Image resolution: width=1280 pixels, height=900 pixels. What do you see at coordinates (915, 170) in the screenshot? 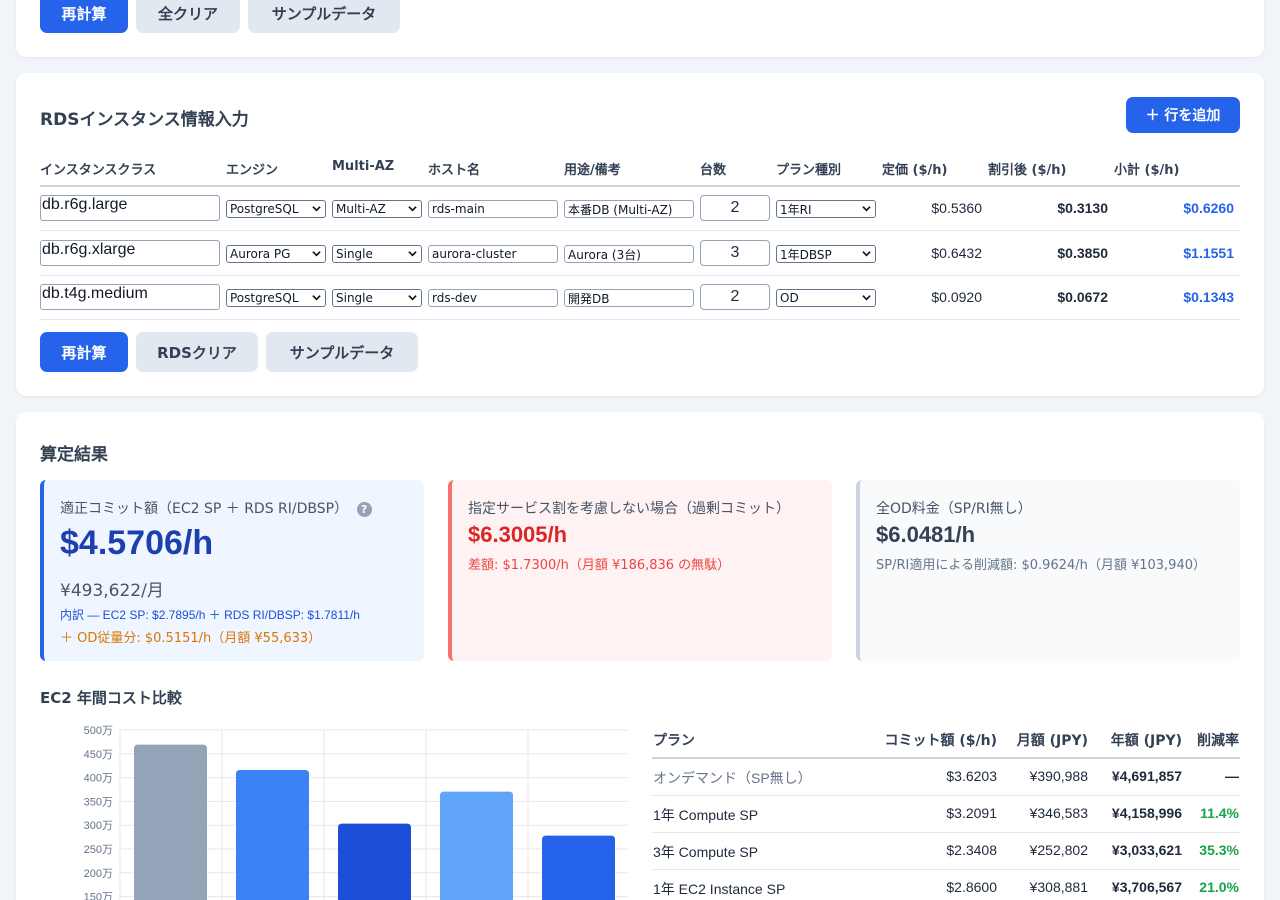
I see `col-list-price: 定価 ($/h)` at bounding box center [915, 170].